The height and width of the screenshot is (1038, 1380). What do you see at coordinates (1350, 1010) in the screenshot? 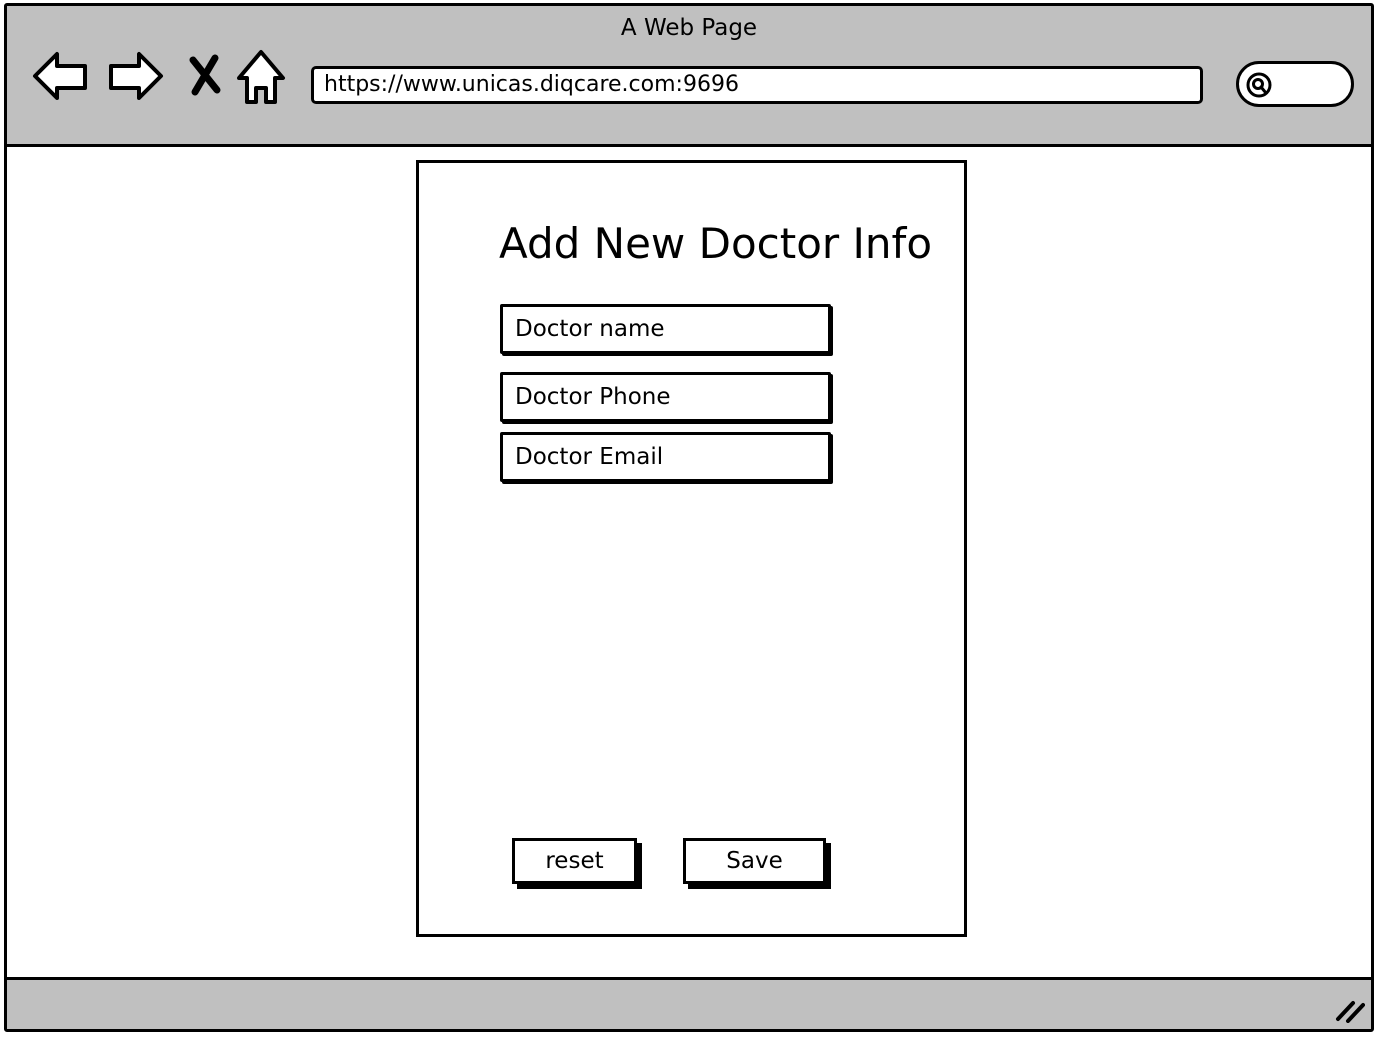
I see `resize-grip-icon` at bounding box center [1350, 1010].